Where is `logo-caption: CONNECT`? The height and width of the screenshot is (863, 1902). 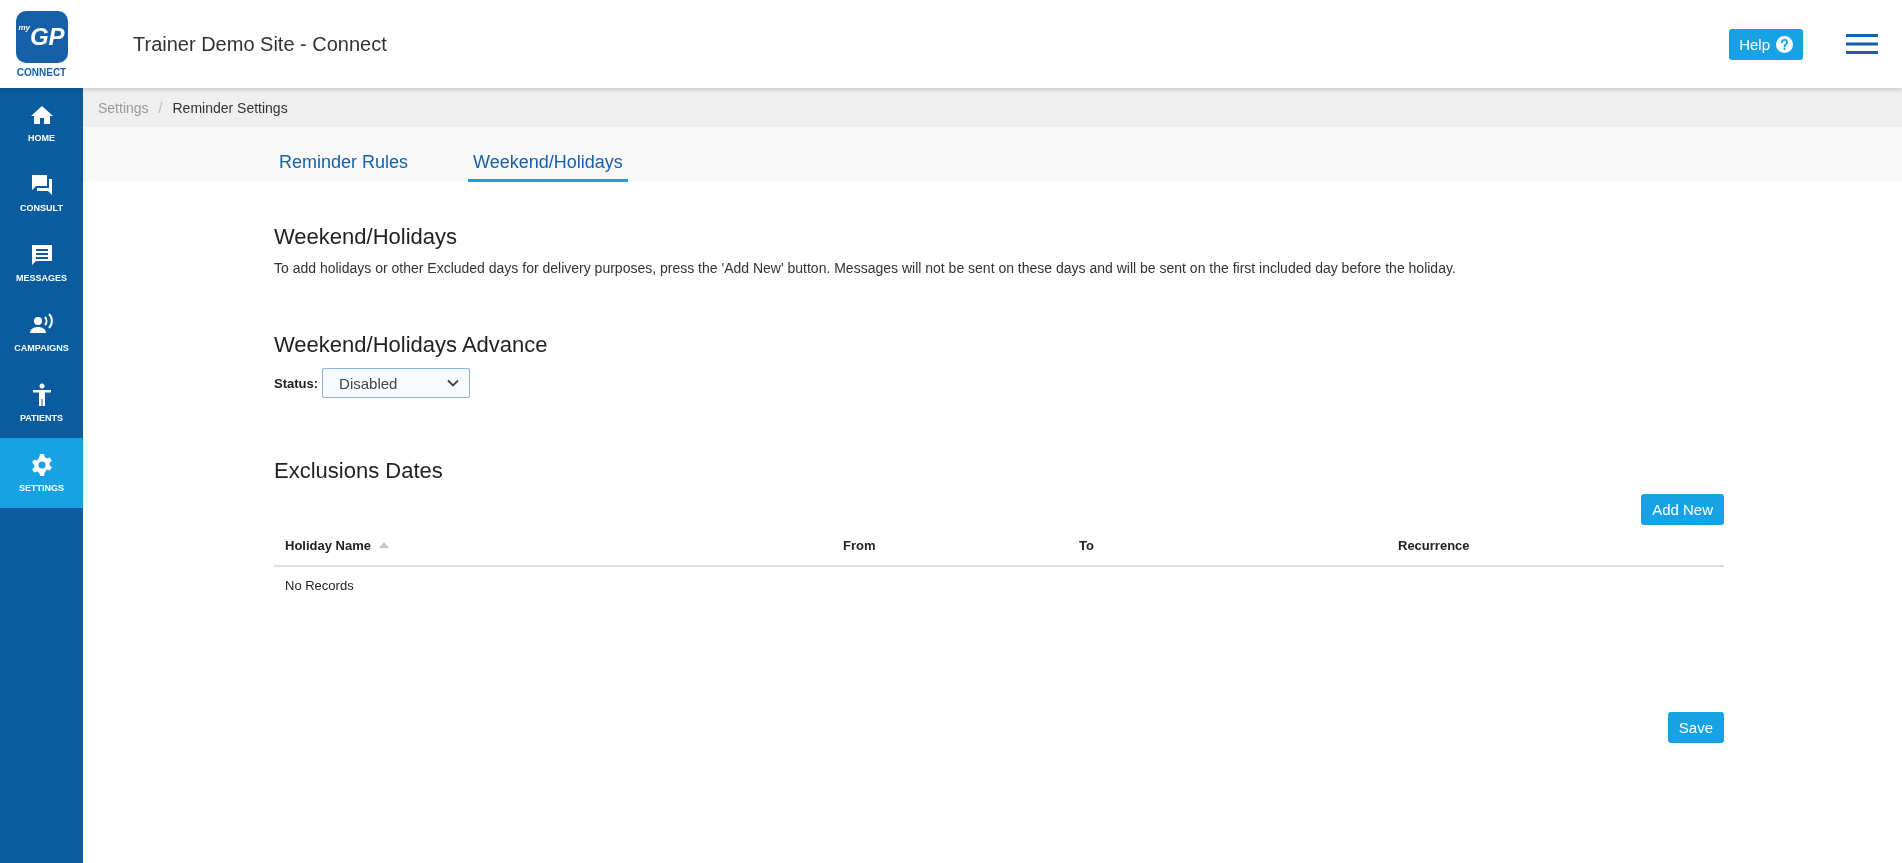 logo-caption: CONNECT is located at coordinates (41, 72).